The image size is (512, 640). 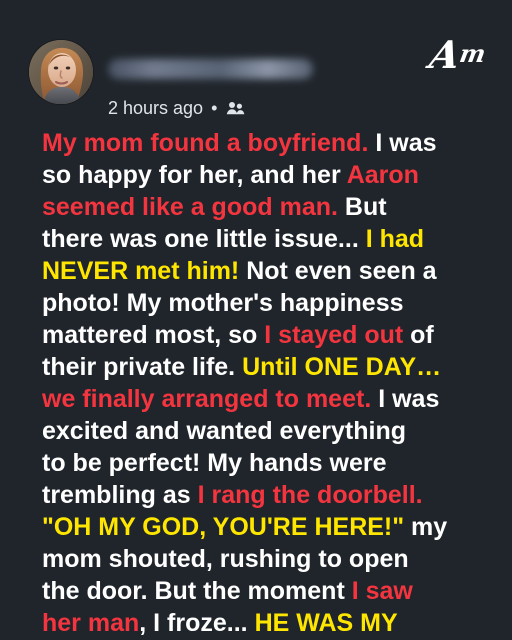 I want to click on author-avatar, so click(x=61, y=72).